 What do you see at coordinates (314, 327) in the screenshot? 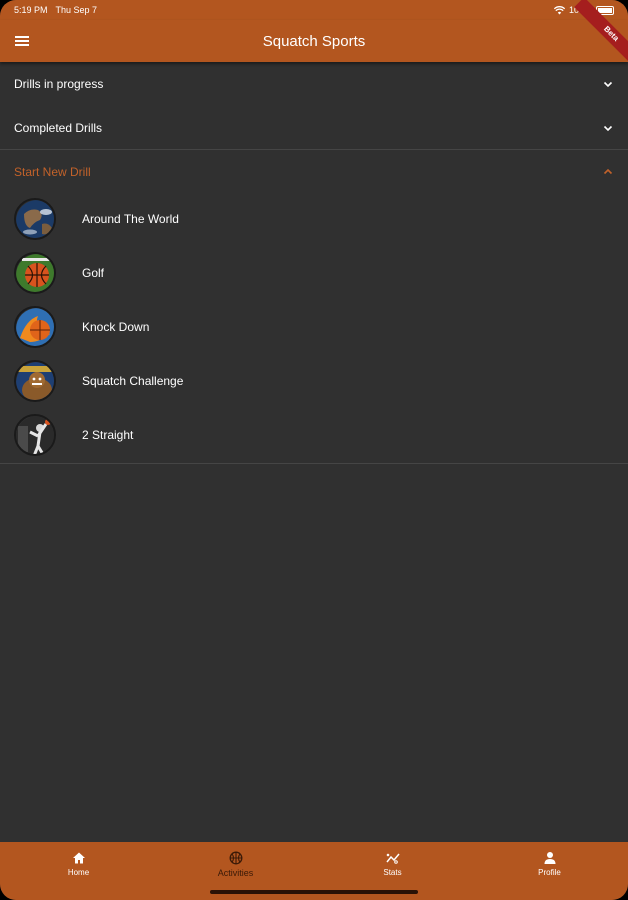
I see `drill-knock-down: Knock Down` at bounding box center [314, 327].